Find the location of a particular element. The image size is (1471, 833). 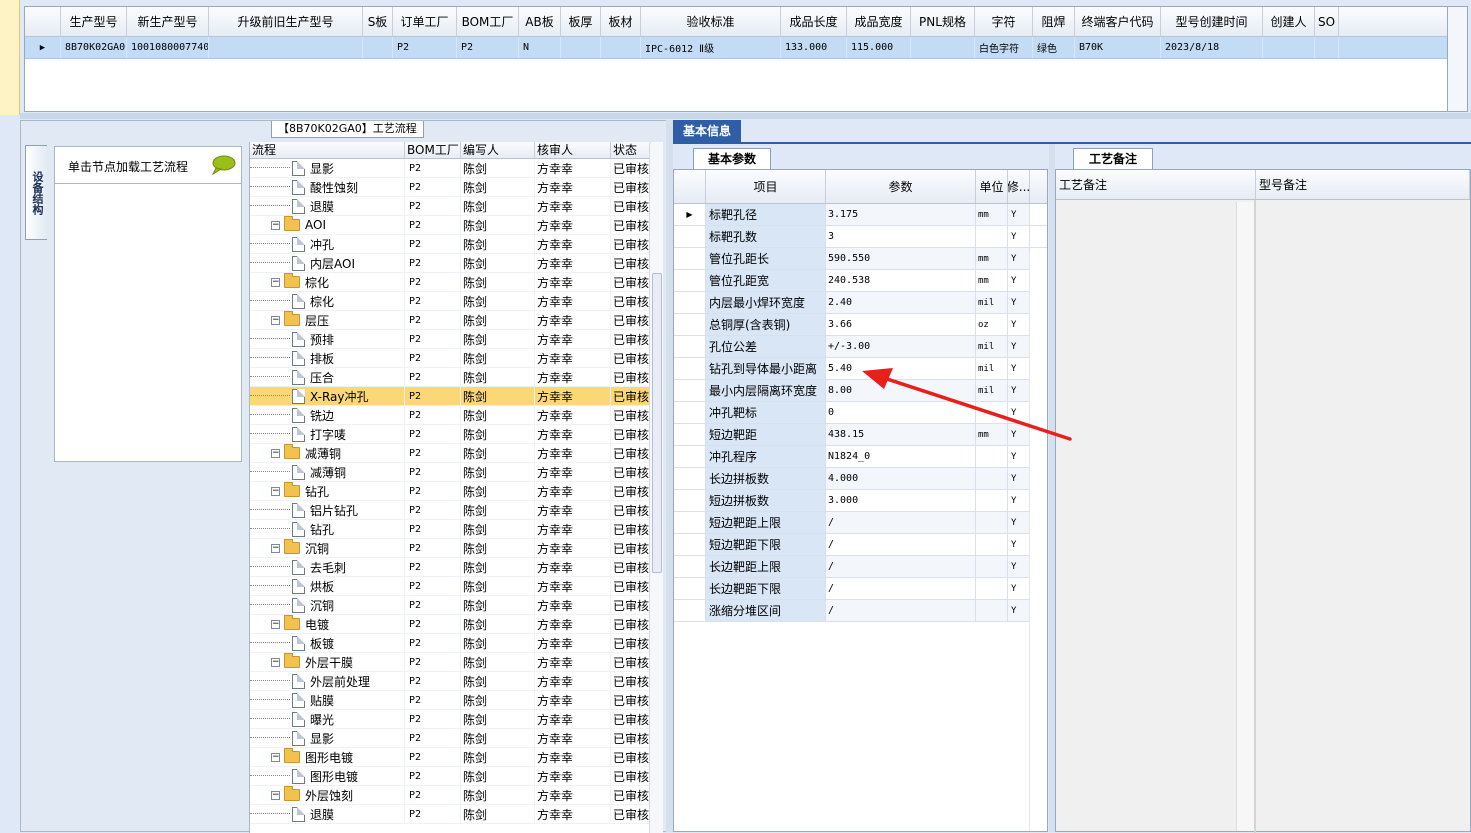

param-value: 4.000 is located at coordinates (901, 478).